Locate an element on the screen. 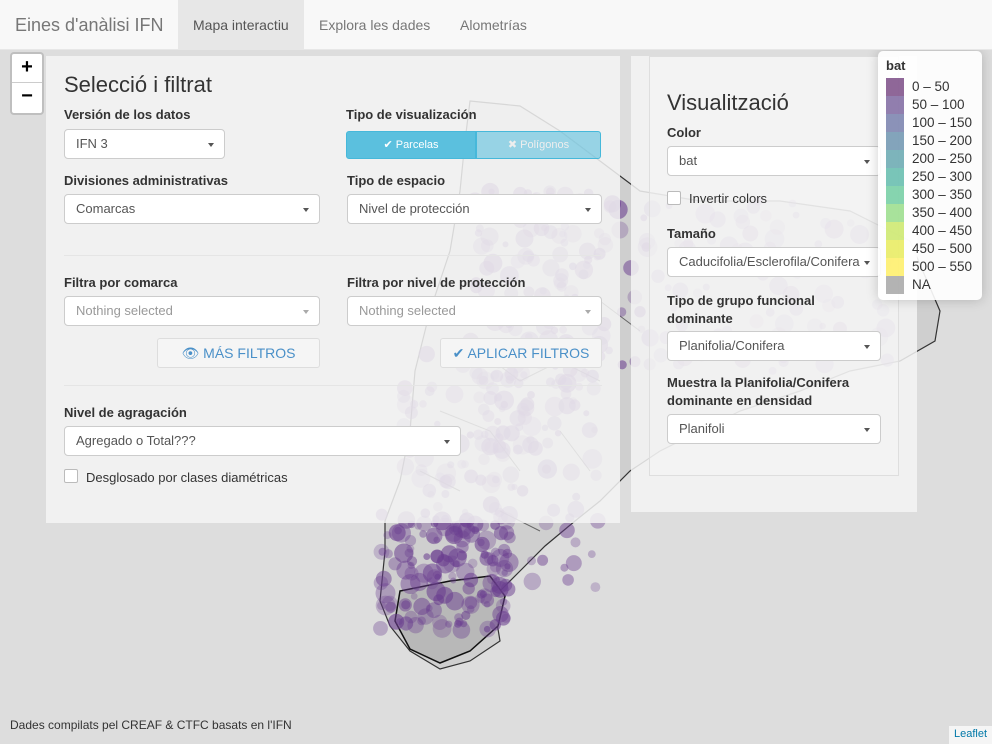 The width and height of the screenshot is (992, 744). legend-label: 50 – 100 is located at coordinates (938, 104).